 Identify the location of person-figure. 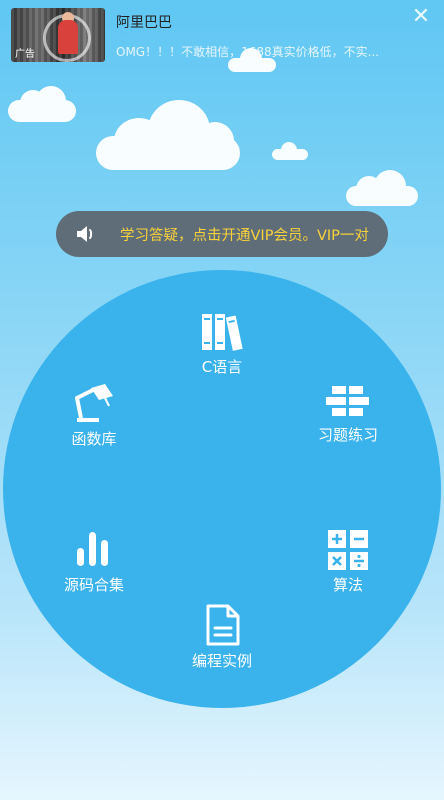
(68, 37).